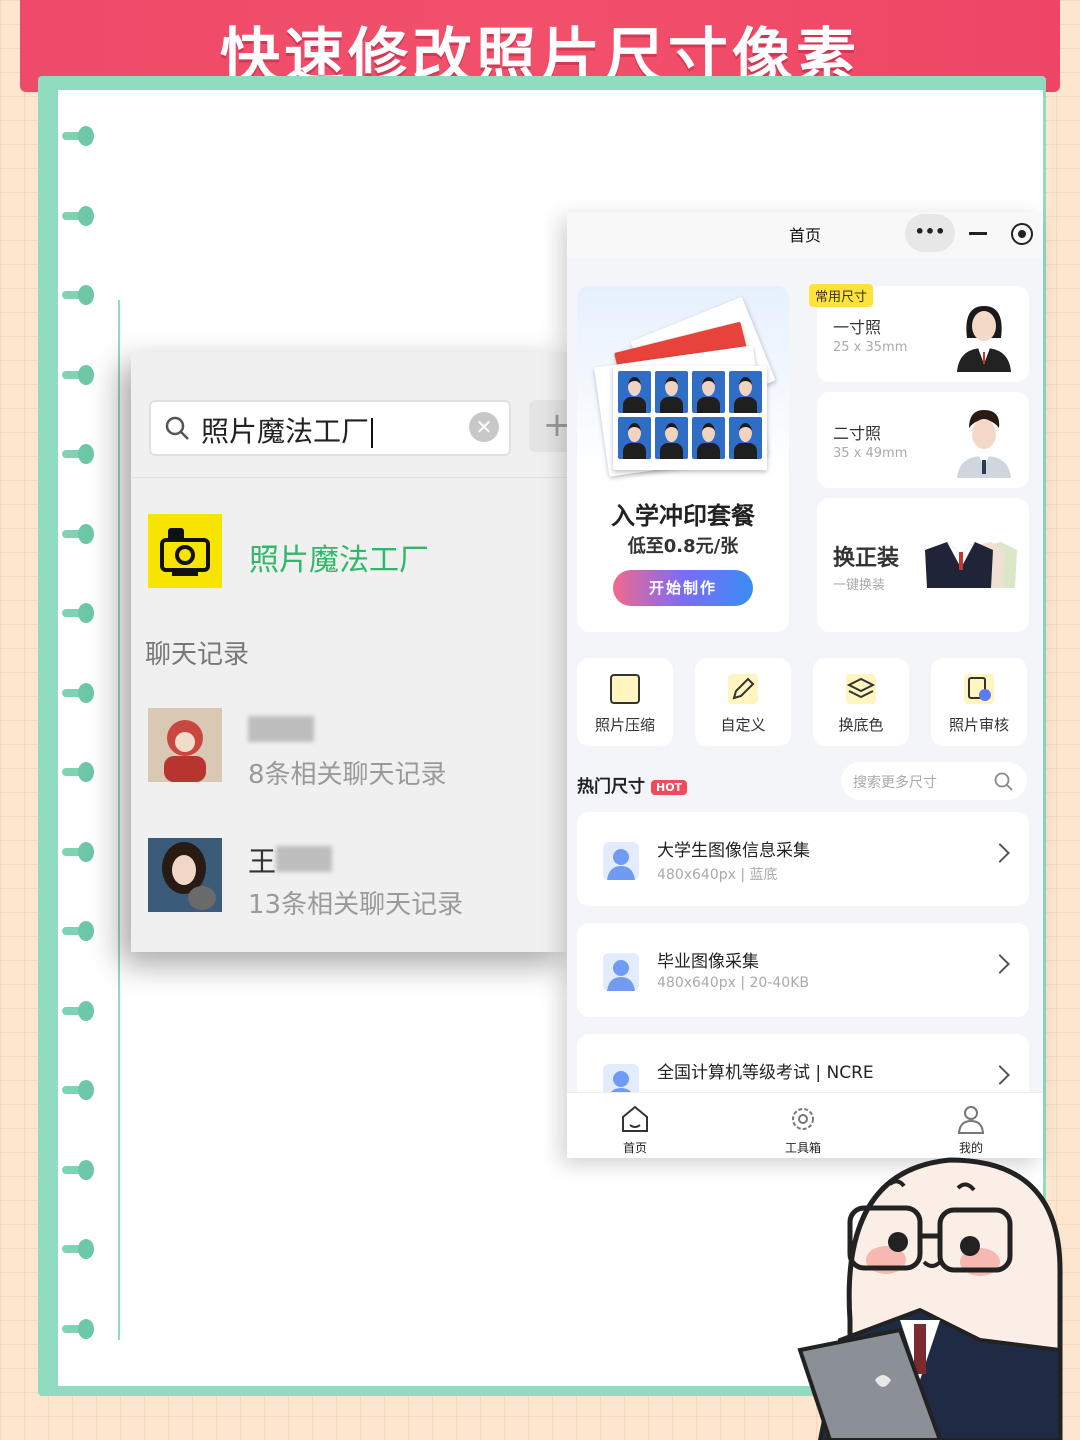 The image size is (1080, 1440). What do you see at coordinates (857, 327) in the screenshot?
I see `size-name: 一寸照` at bounding box center [857, 327].